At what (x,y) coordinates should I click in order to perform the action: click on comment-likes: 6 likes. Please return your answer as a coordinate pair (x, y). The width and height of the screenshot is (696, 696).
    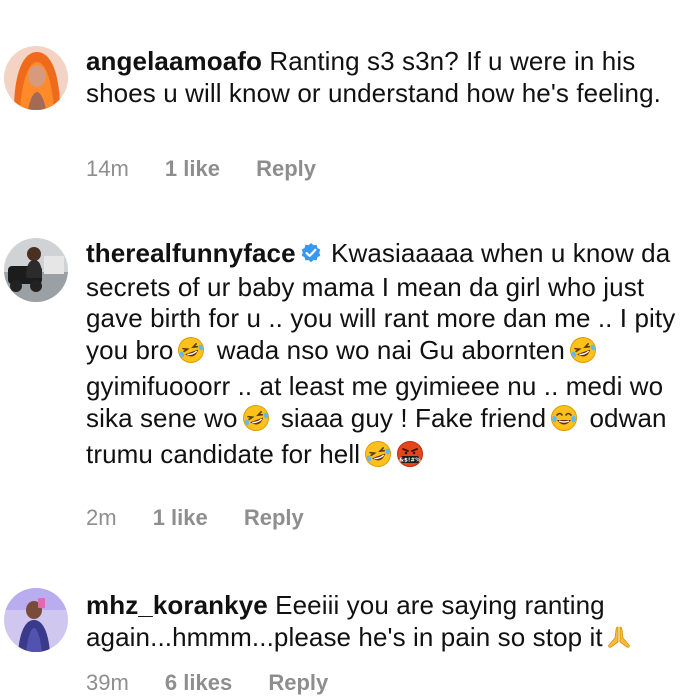
    Looking at the image, I should click on (198, 683).